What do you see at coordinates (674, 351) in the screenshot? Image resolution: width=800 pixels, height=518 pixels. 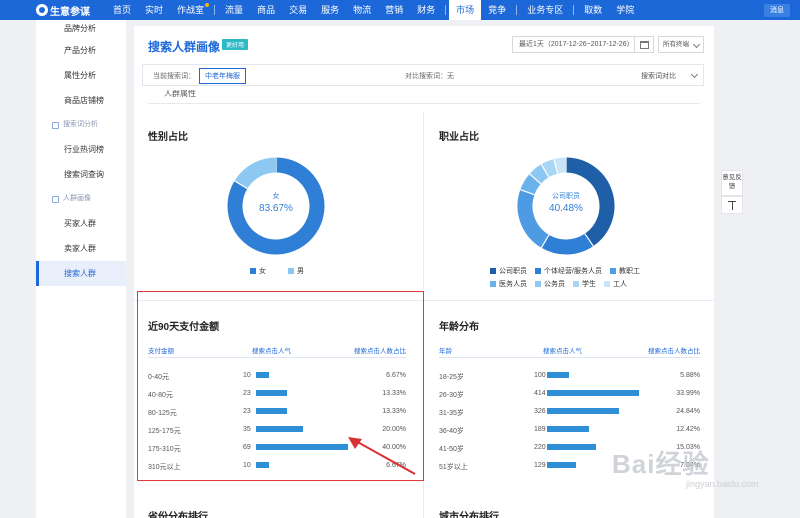 I see `column-header: 搜索点击人数占比` at bounding box center [674, 351].